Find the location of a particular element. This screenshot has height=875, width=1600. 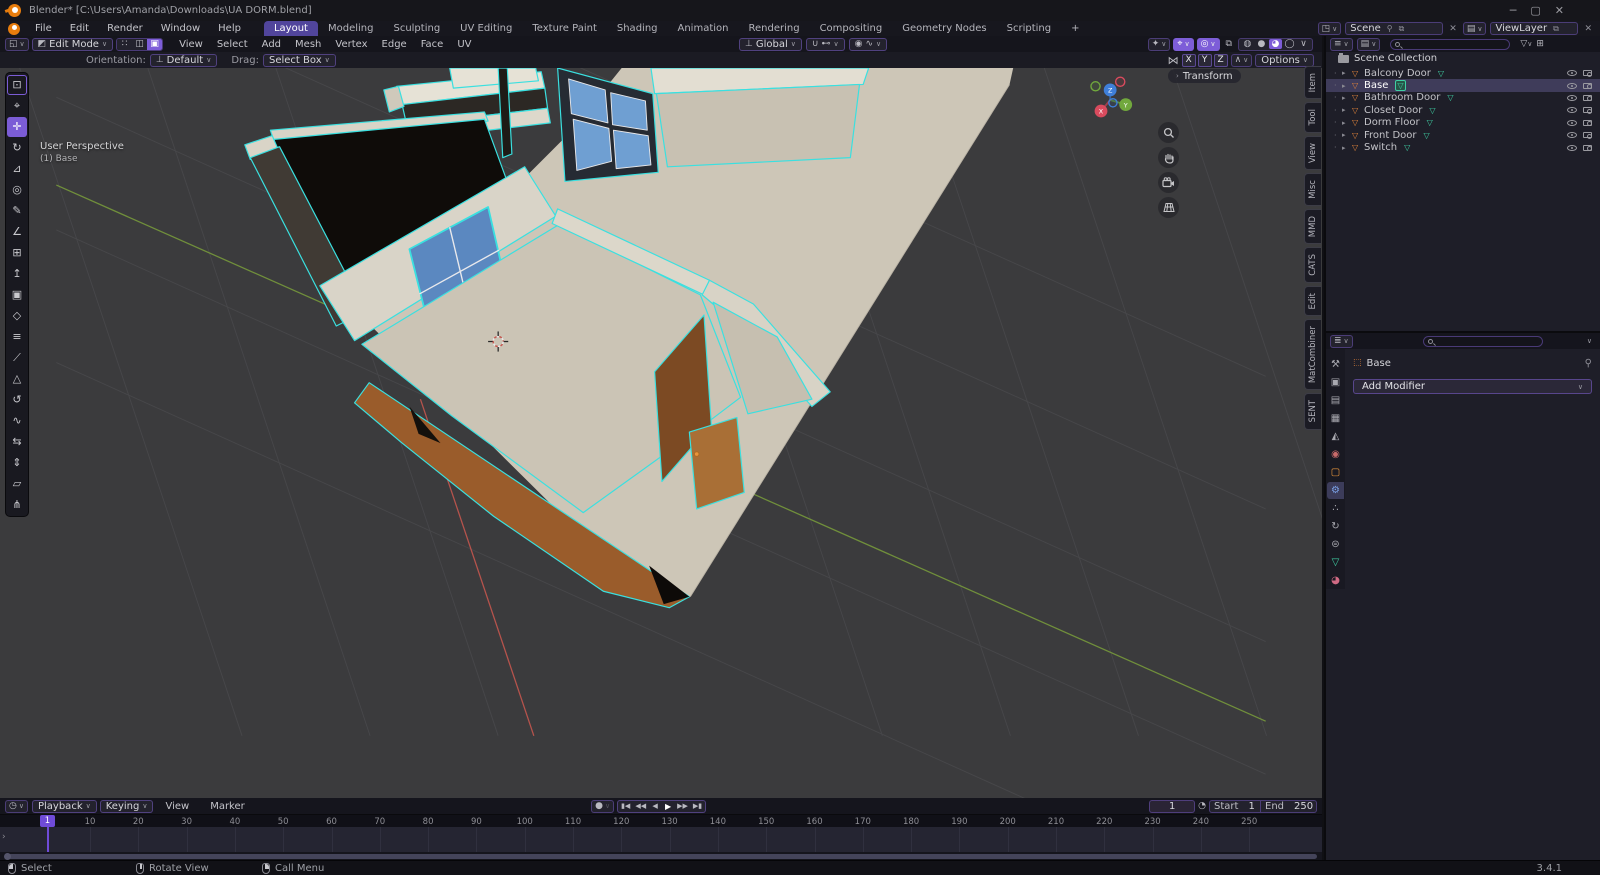

timeline-scrollbar is located at coordinates (660, 856).